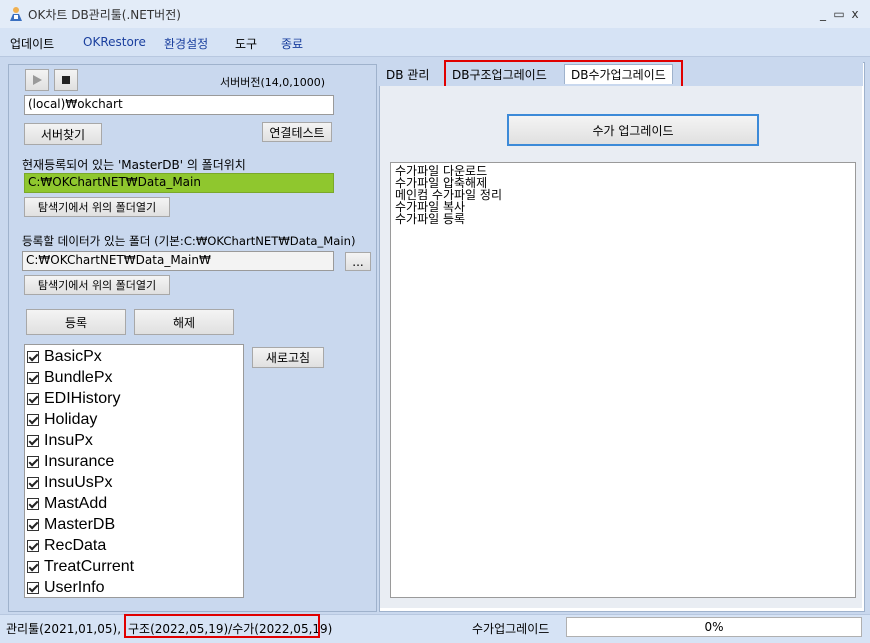  What do you see at coordinates (511, 629) in the screenshot?
I see `status-task: 수가업그레이드` at bounding box center [511, 629].